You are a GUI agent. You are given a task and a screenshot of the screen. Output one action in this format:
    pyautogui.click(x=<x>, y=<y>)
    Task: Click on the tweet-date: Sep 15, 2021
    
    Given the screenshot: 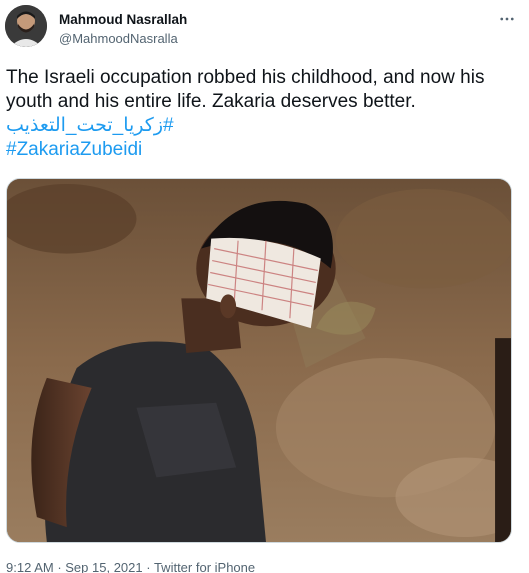 What is the action you would take?
    pyautogui.click(x=103, y=566)
    